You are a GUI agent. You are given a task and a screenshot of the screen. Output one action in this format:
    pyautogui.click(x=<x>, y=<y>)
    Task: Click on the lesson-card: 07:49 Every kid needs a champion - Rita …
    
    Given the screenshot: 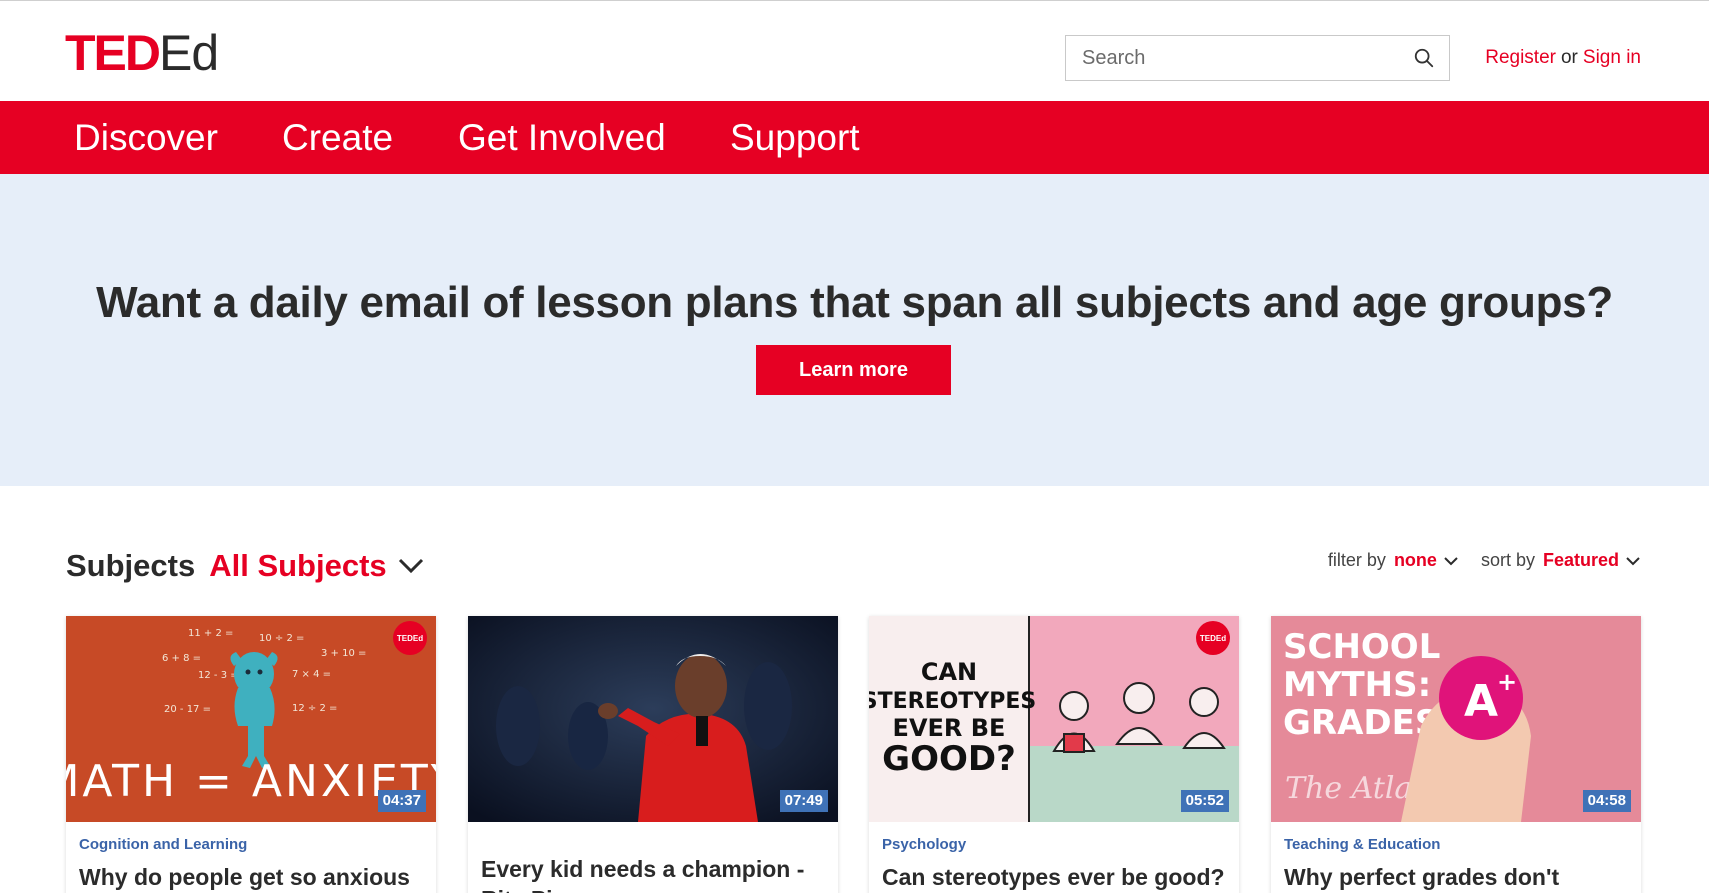 What is the action you would take?
    pyautogui.click(x=653, y=754)
    